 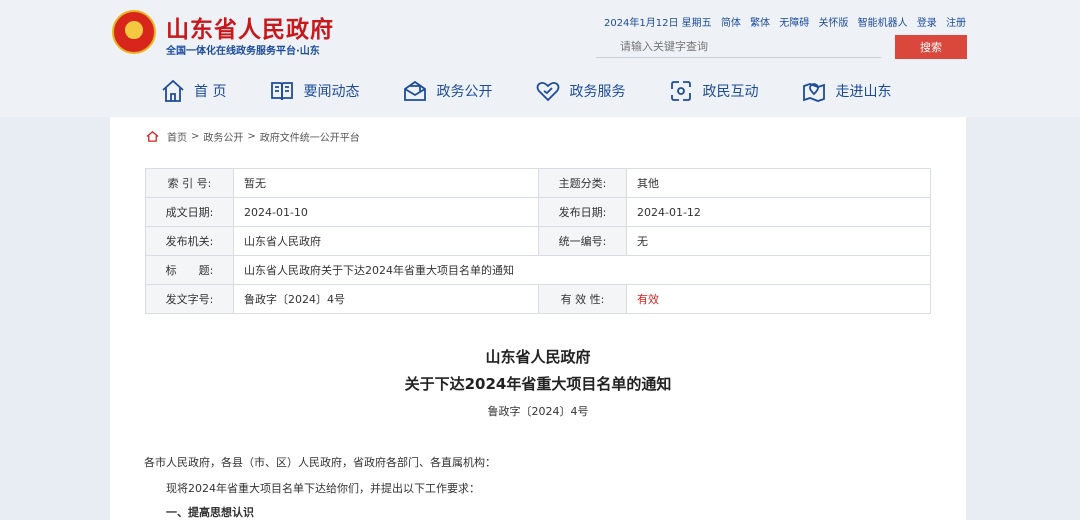 I want to click on login-link: 登录, so click(x=927, y=23).